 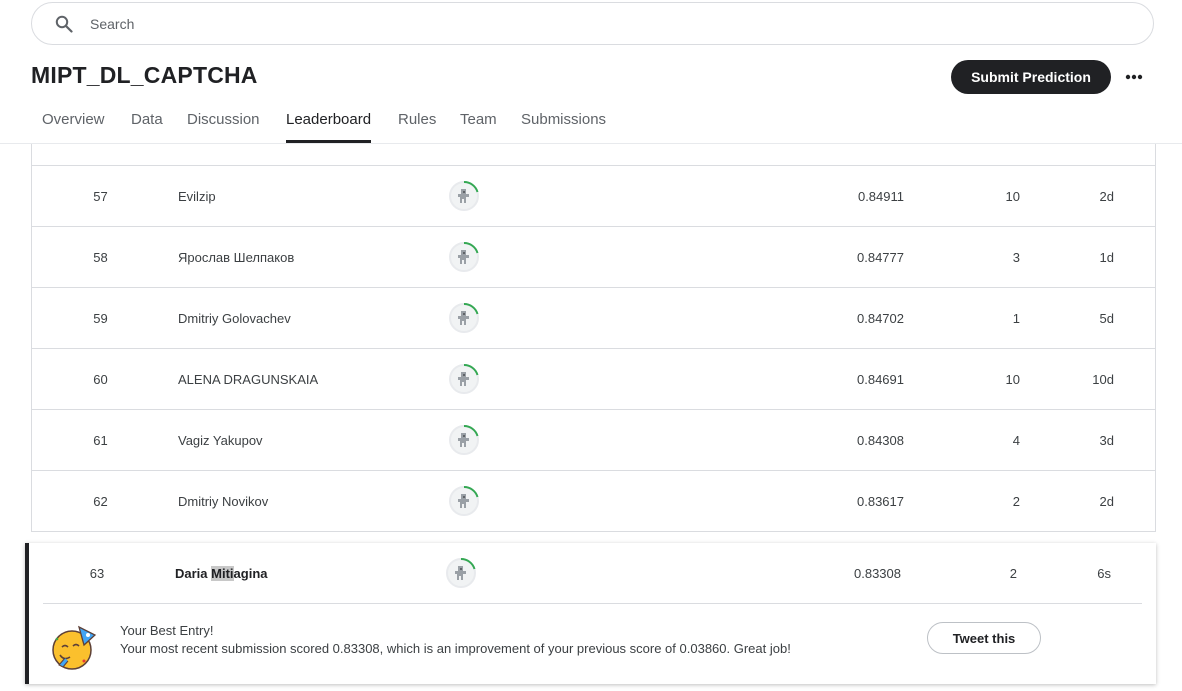 I want to click on tab-discussion: Discussion, so click(x=223, y=126).